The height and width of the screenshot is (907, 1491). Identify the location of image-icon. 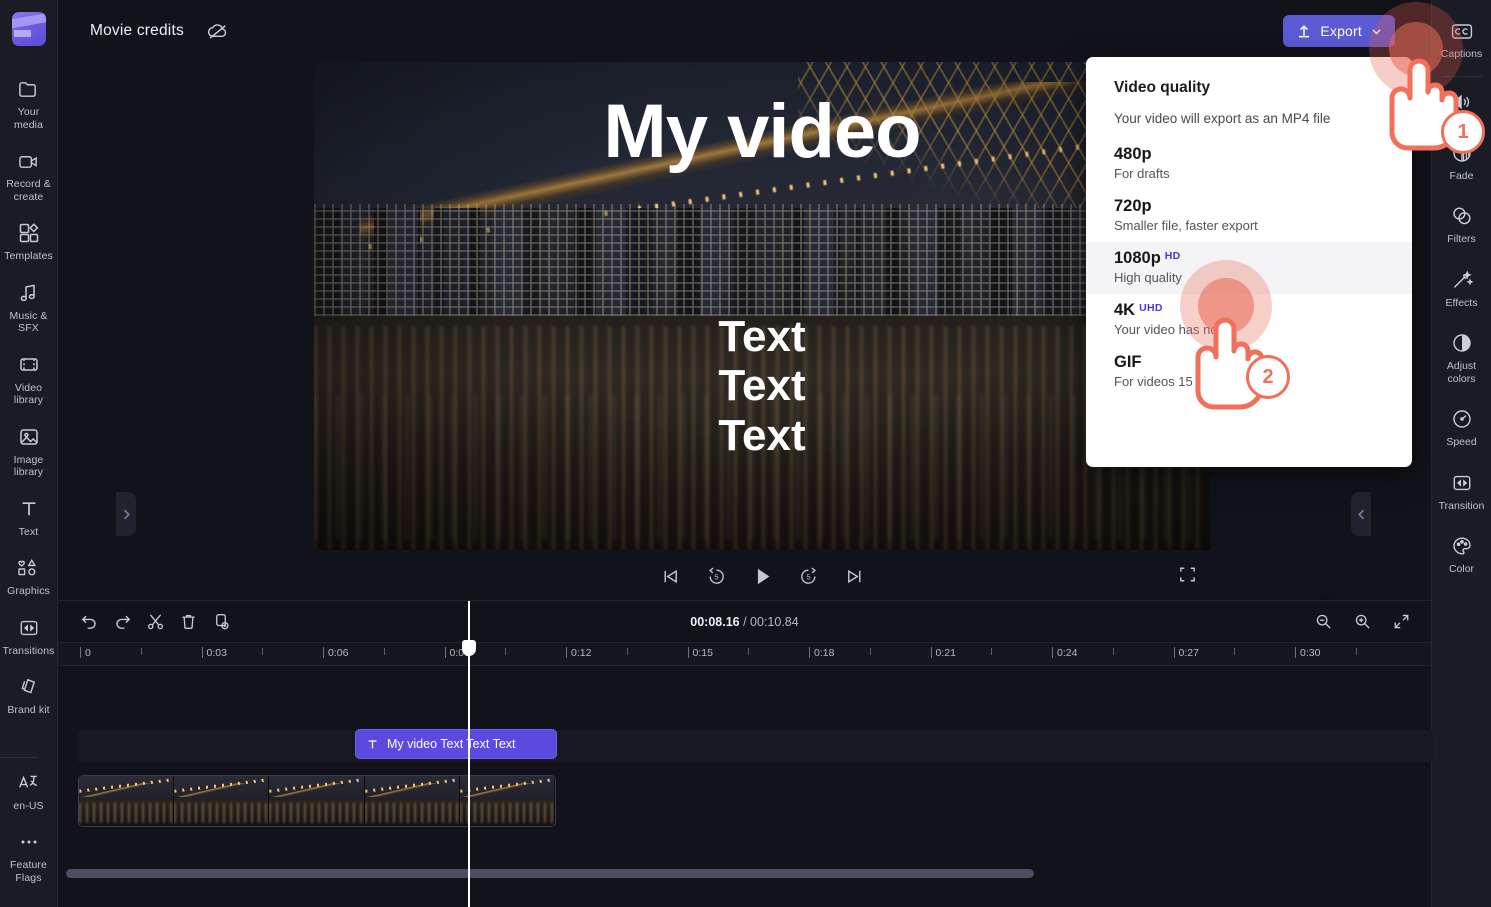
(29, 437).